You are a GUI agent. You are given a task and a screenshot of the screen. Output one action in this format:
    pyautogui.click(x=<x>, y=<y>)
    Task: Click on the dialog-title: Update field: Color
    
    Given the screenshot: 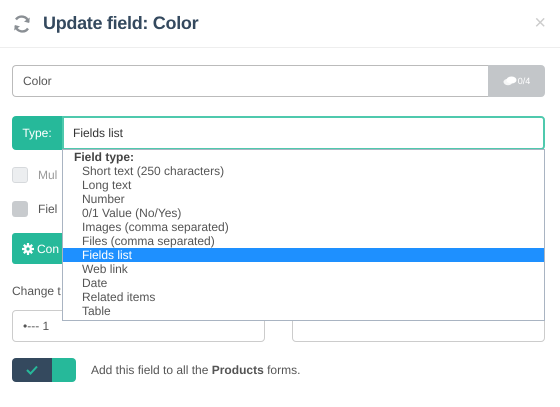 What is the action you would take?
    pyautogui.click(x=120, y=23)
    